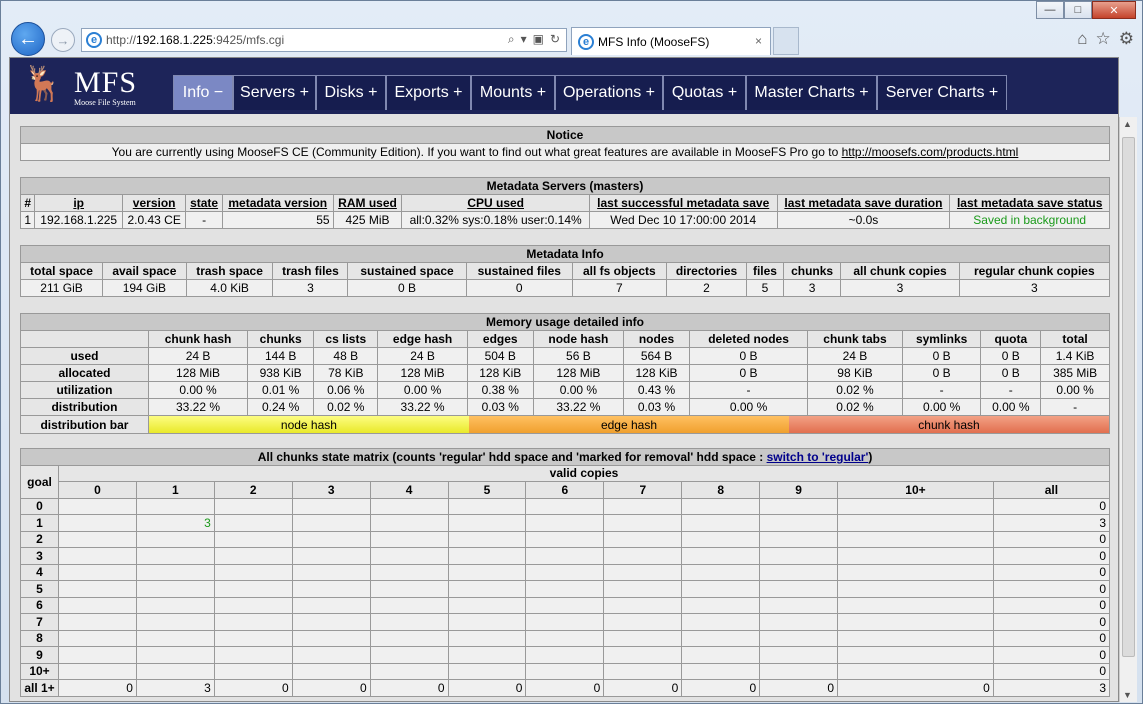 The image size is (1143, 704). Describe the element at coordinates (144, 288) in the screenshot. I see `cell: 194 GiB` at that location.